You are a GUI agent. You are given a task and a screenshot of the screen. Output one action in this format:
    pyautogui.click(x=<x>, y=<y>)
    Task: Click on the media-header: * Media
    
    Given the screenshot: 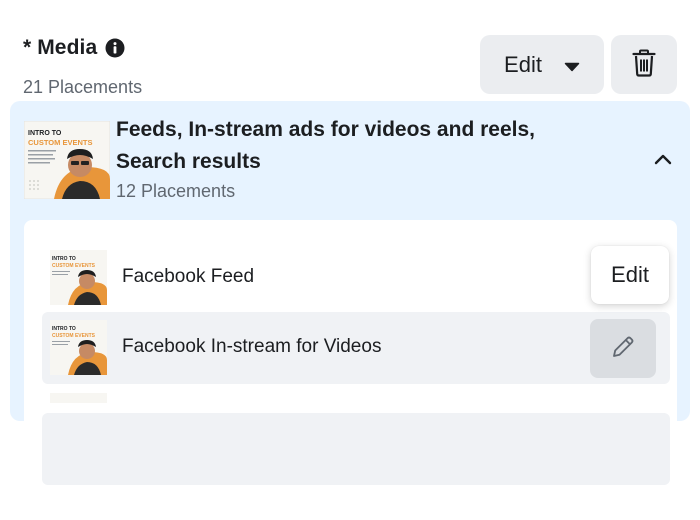 What is the action you would take?
    pyautogui.click(x=74, y=48)
    